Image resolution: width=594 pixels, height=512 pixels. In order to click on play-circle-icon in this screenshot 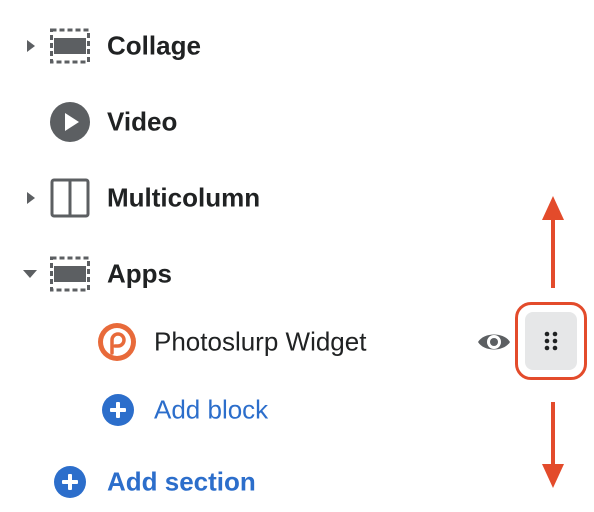, I will do `click(70, 122)`.